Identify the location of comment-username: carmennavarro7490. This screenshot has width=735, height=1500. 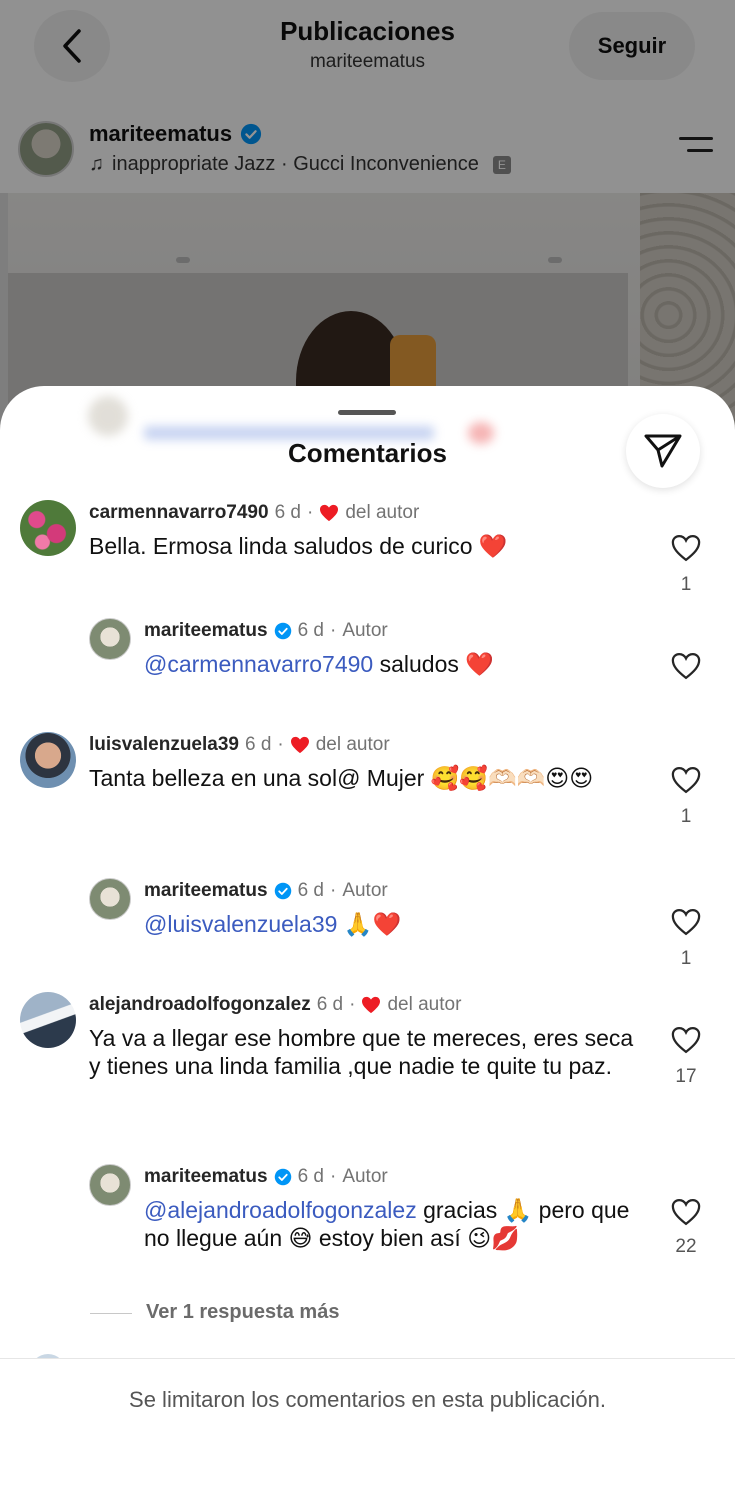
(179, 513).